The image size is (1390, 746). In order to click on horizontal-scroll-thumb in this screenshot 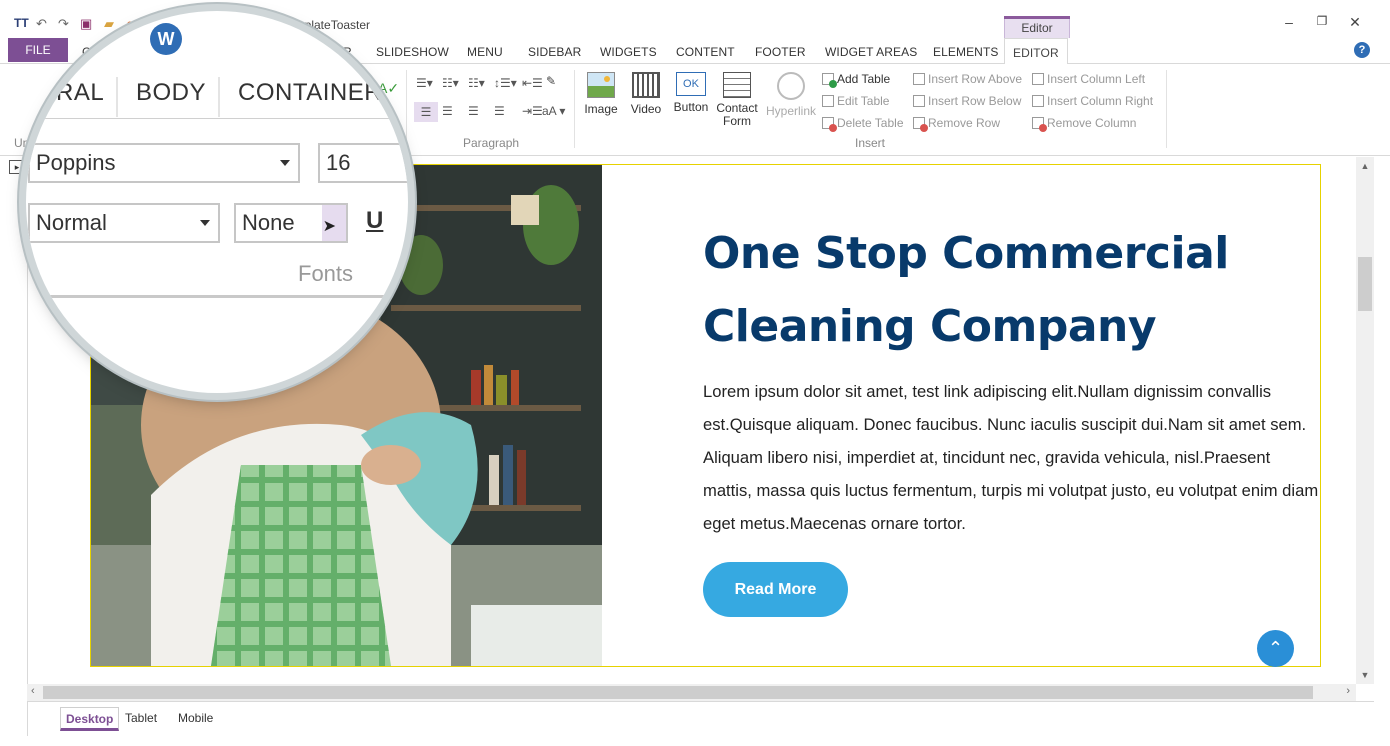, I will do `click(678, 692)`.